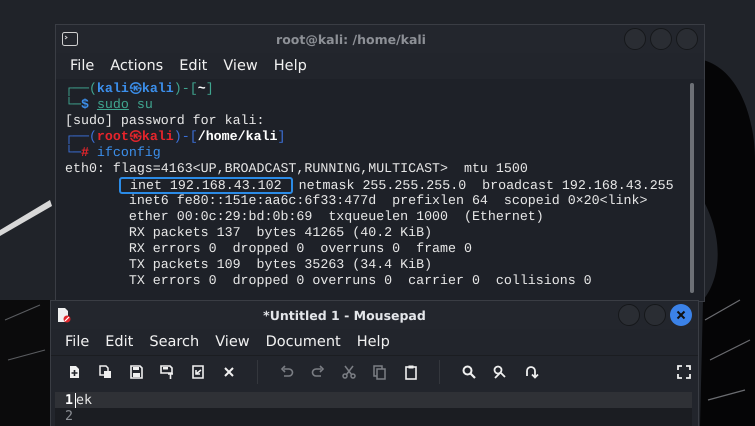  Describe the element at coordinates (69, 416) in the screenshot. I see `line-number: 2` at that location.